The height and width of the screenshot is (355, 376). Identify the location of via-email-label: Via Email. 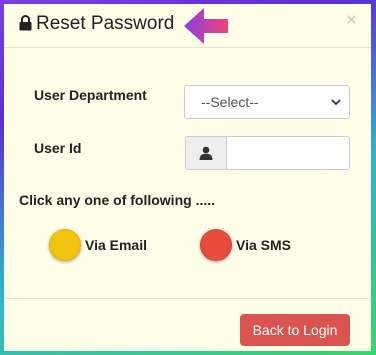
(116, 245).